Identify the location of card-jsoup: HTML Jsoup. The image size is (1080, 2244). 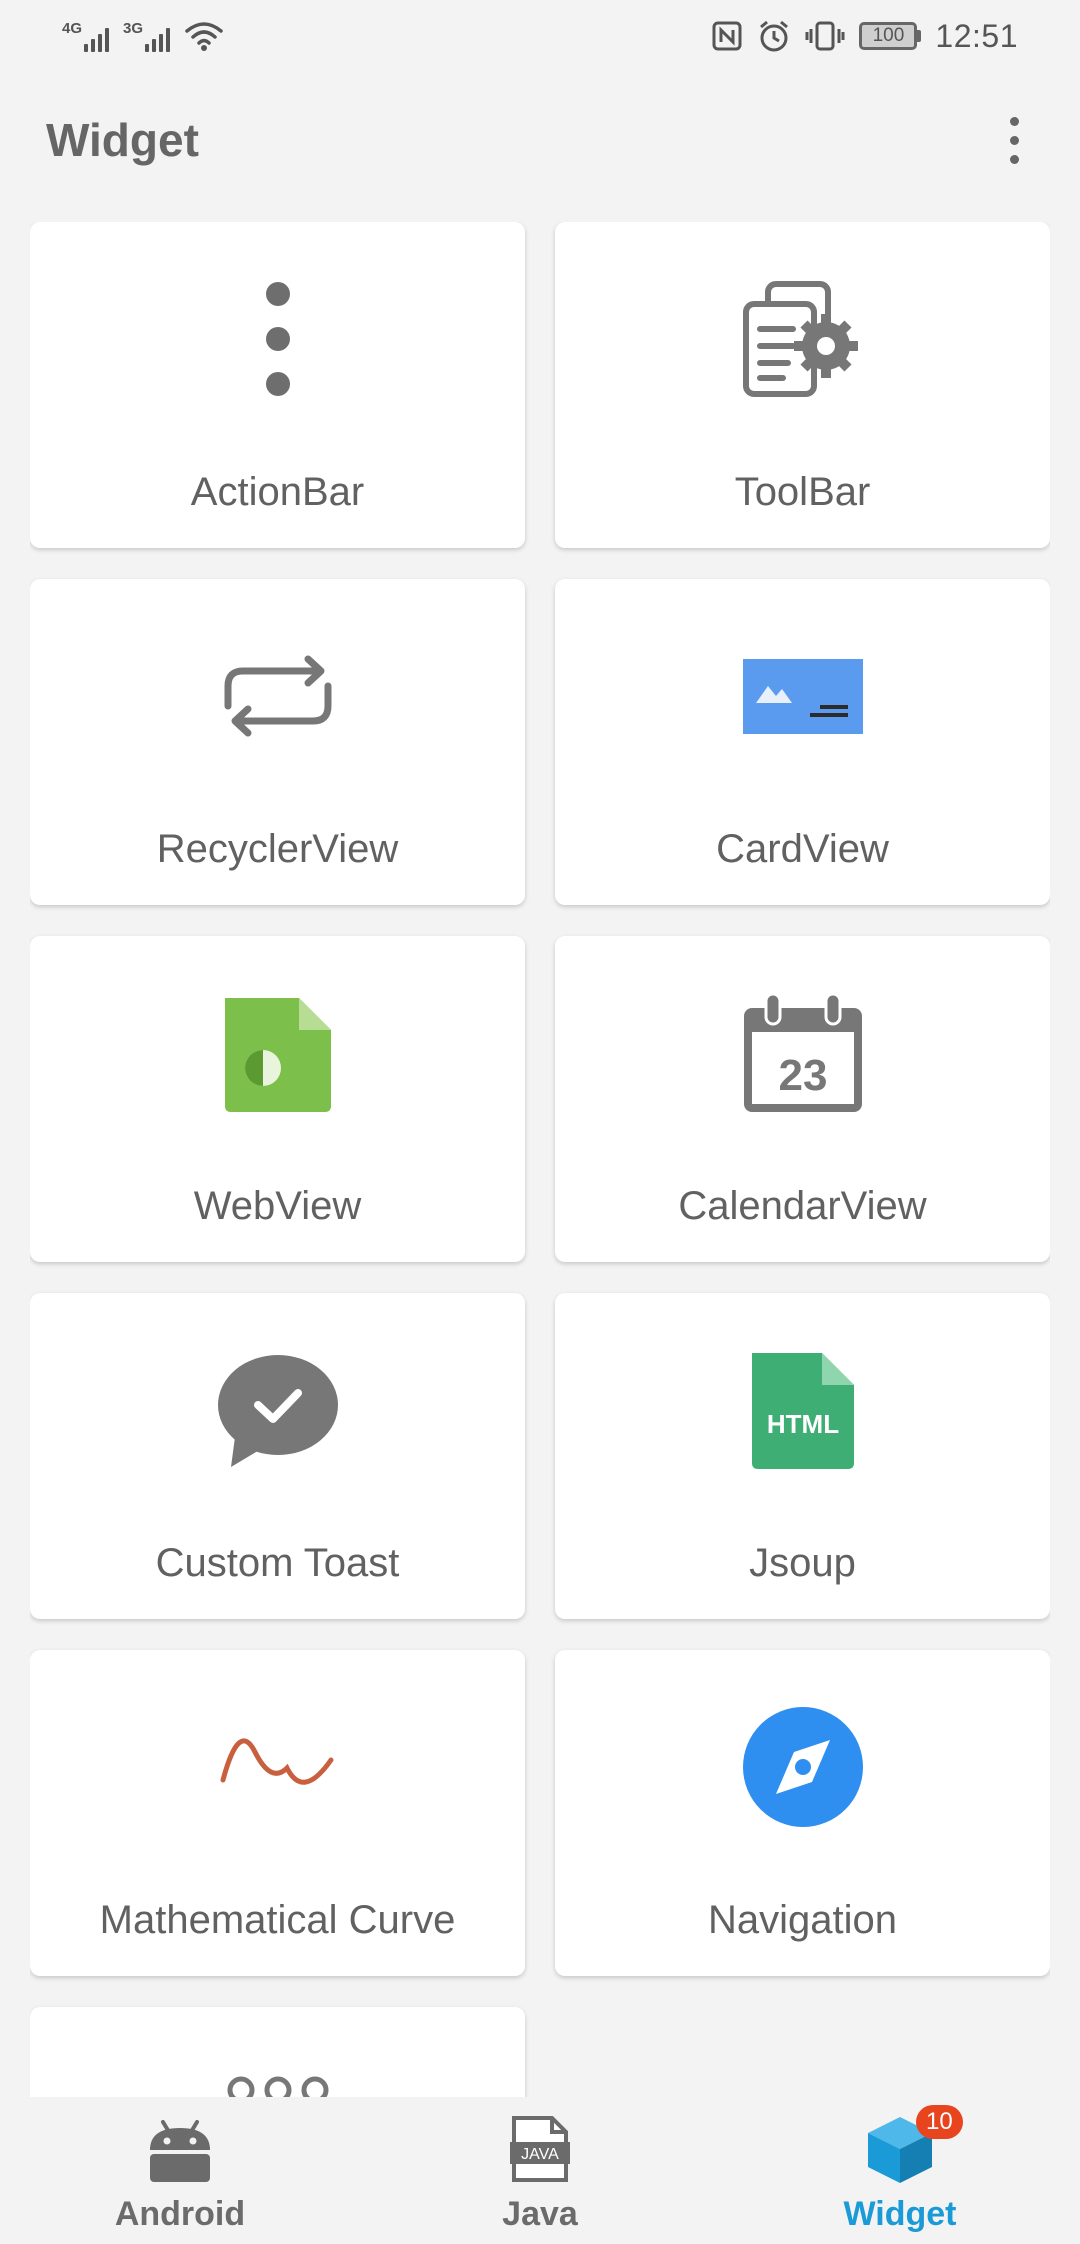
(802, 1456).